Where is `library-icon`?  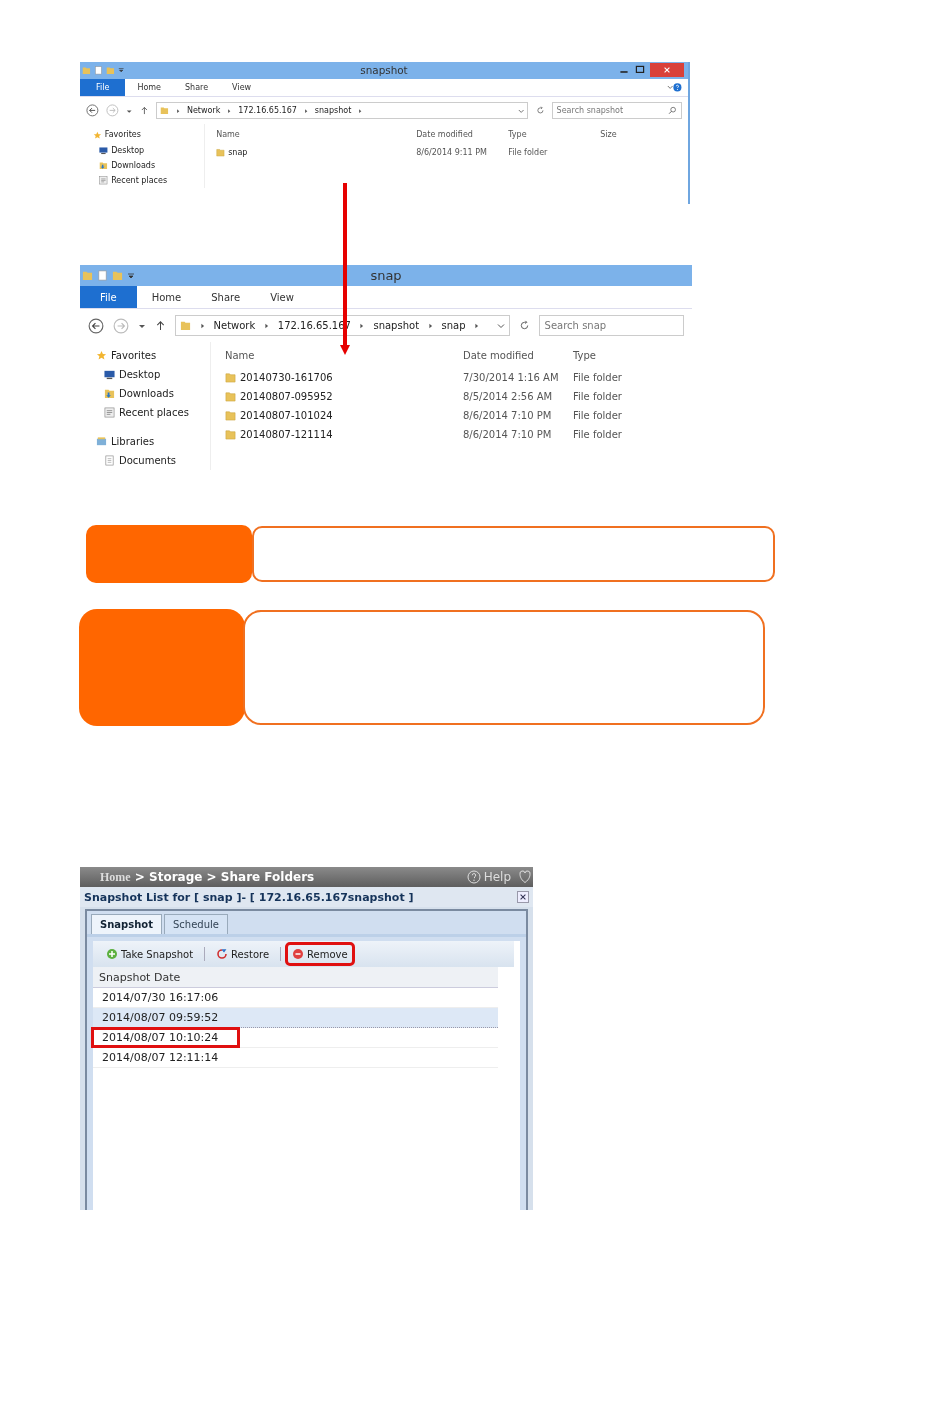
library-icon is located at coordinates (101, 441).